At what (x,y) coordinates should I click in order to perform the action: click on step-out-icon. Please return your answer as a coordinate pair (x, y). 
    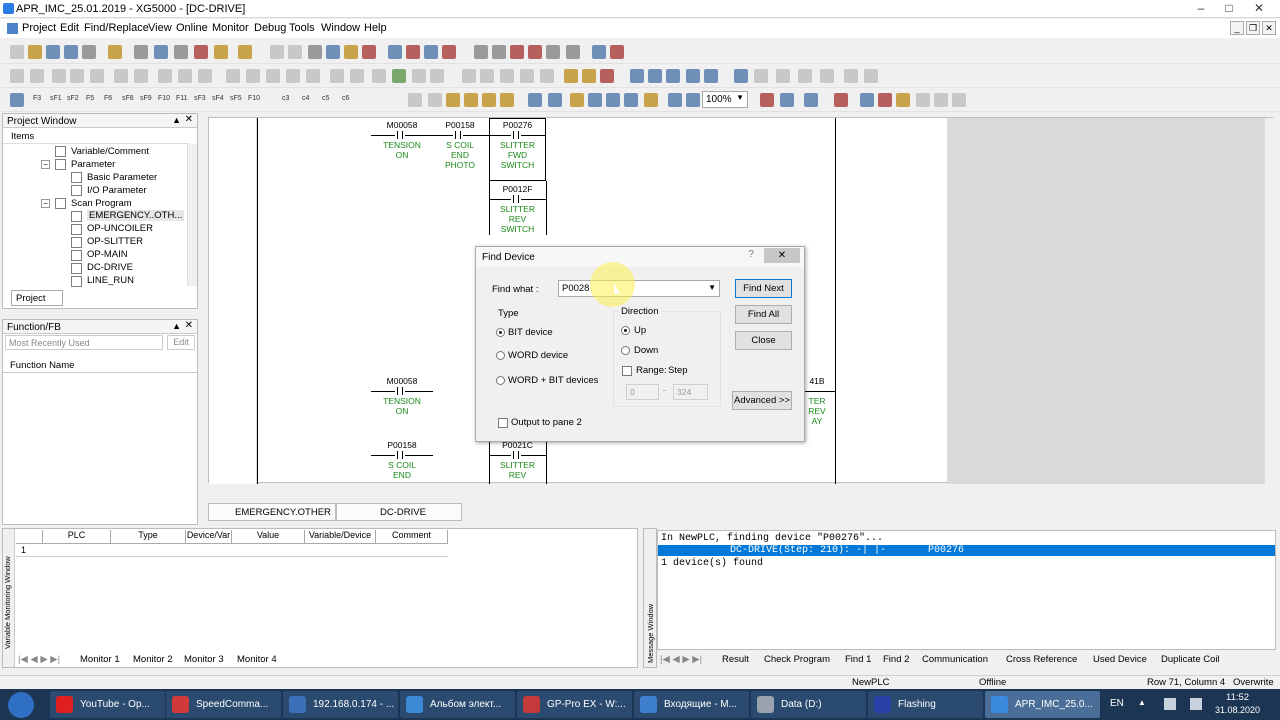
    Looking at the image, I should click on (507, 76).